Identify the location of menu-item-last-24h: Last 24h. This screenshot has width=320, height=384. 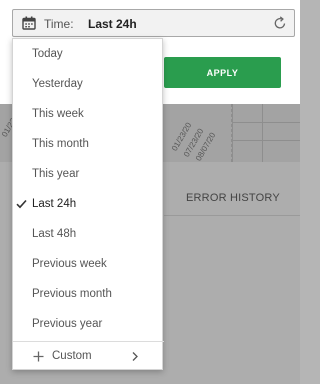
(88, 204).